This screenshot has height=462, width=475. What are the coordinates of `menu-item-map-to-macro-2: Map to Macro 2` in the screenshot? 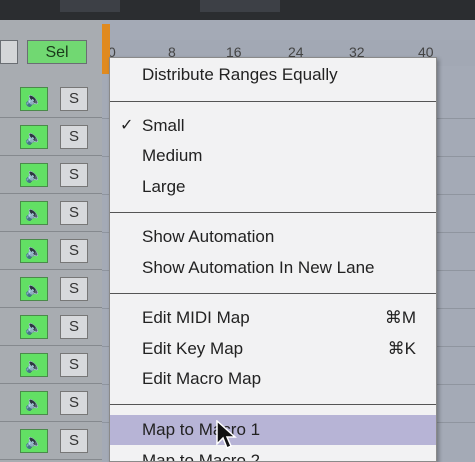 It's located at (273, 454).